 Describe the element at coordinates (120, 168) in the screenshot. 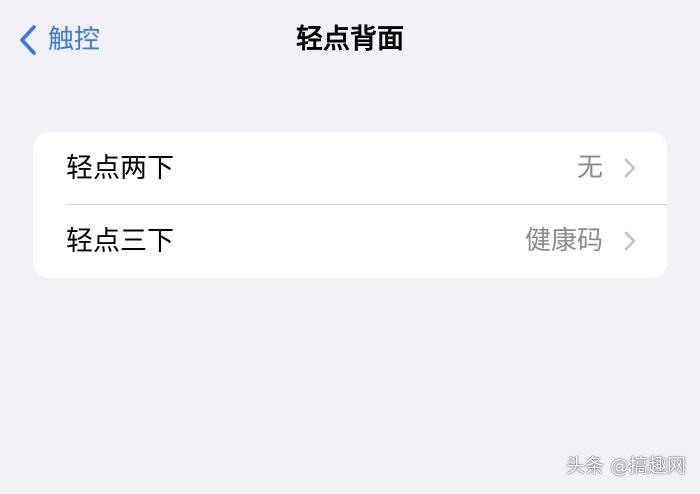

I see `row-label: 轻点两下` at that location.